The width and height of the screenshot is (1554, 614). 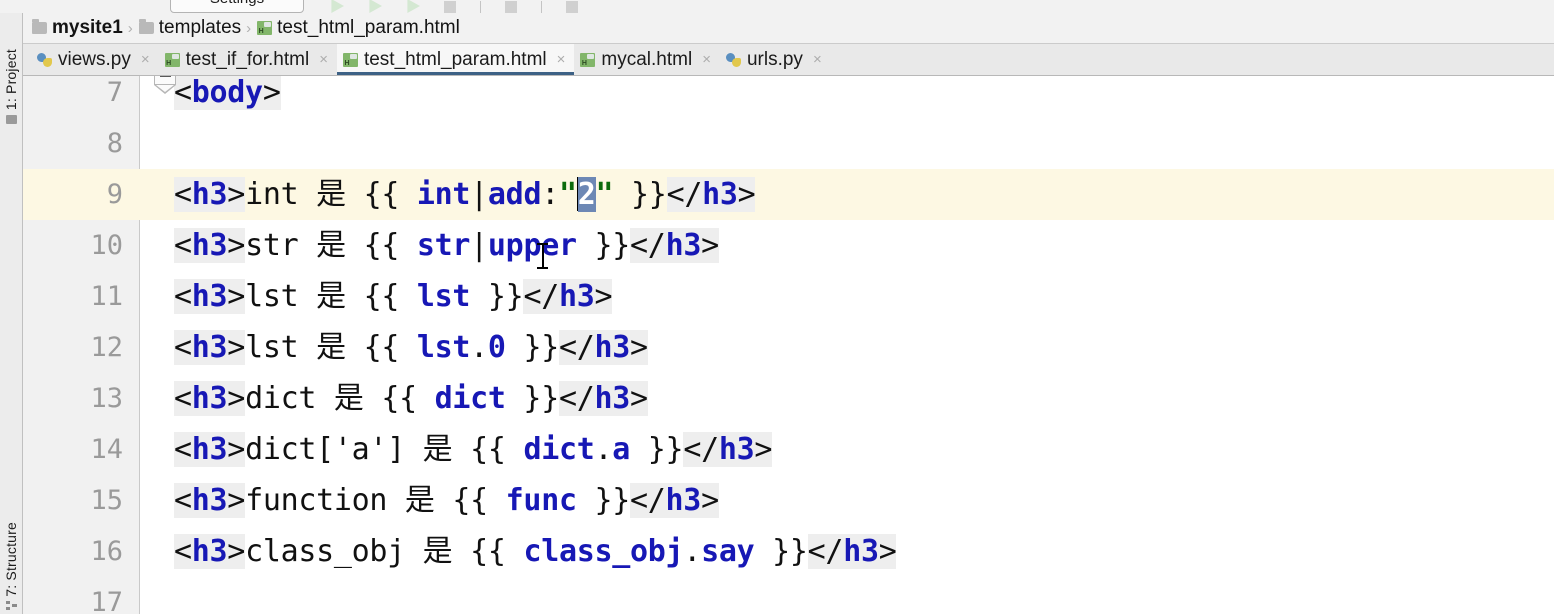 I want to click on line-content: <h3>class_obj 是 {{ class_obj.say }}</h3>, so click(x=535, y=551).